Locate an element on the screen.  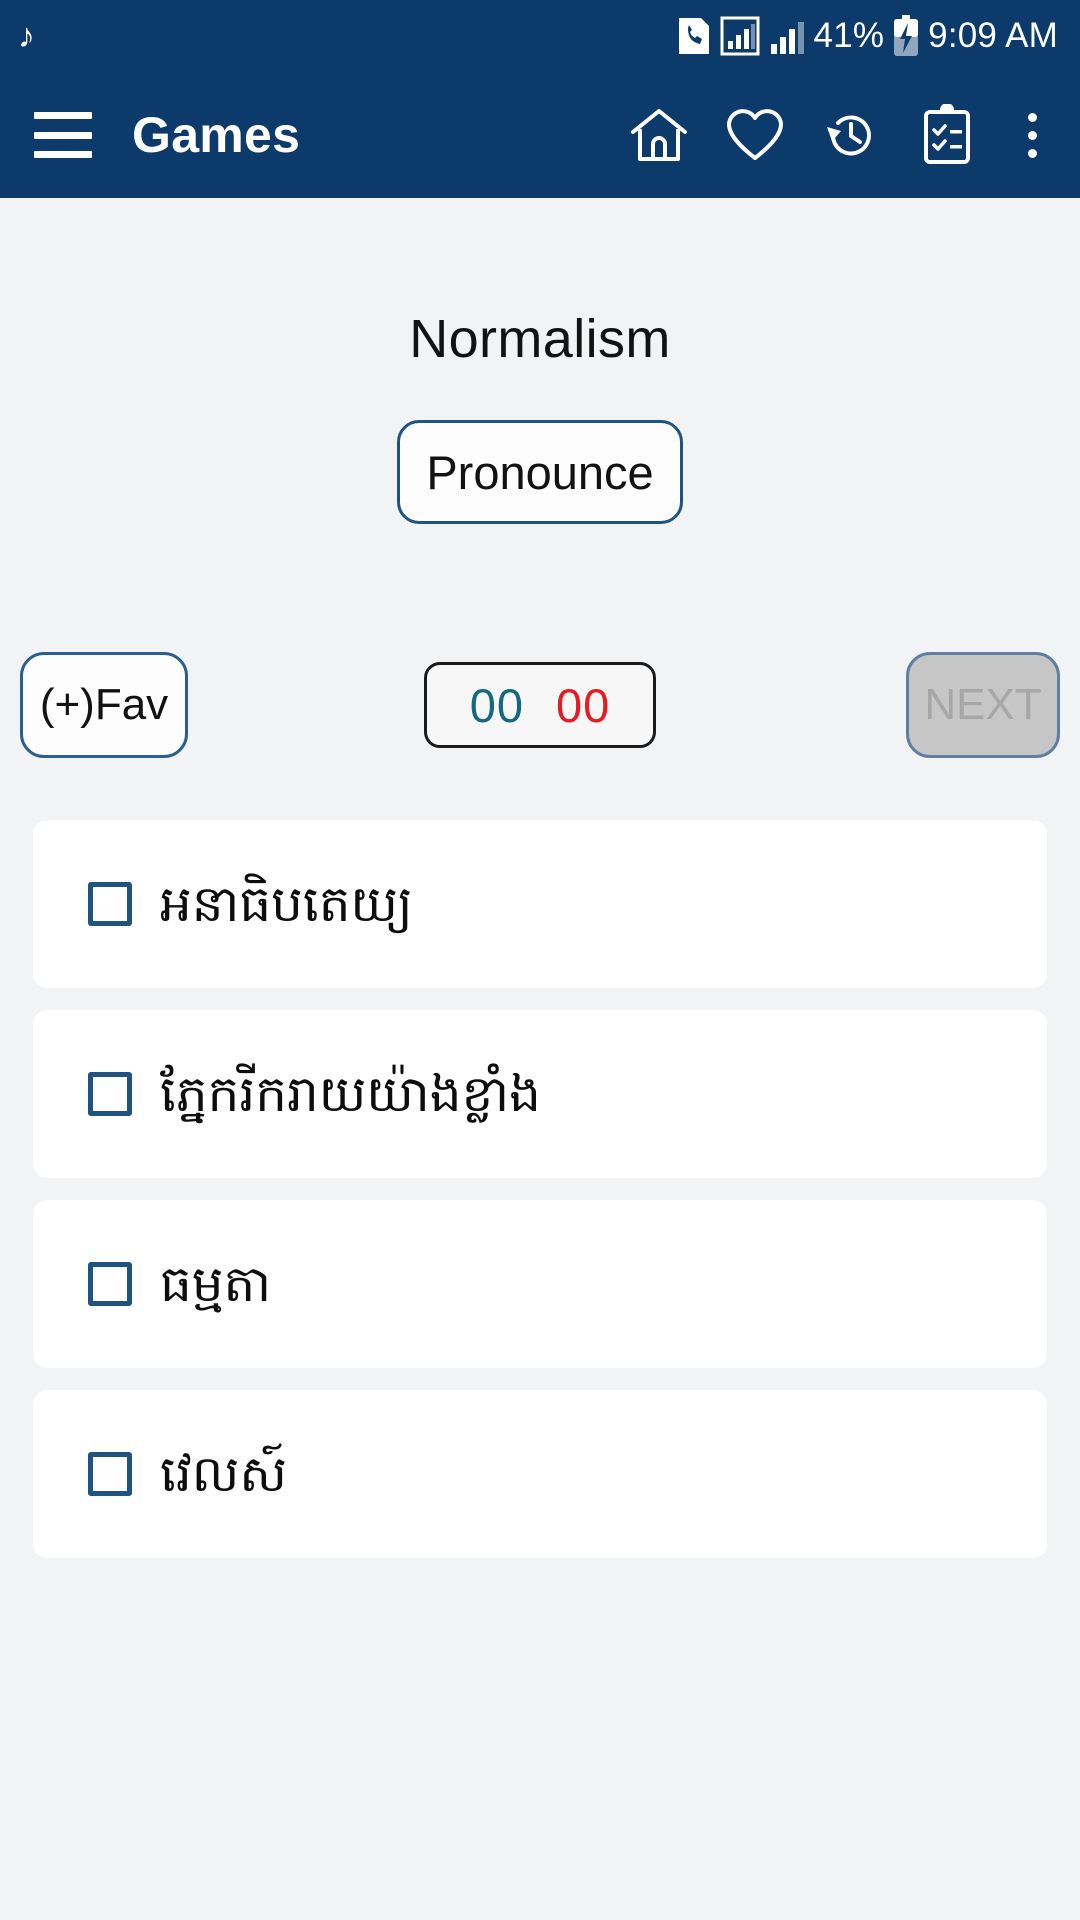
score-correct: 00 is located at coordinates (496, 705).